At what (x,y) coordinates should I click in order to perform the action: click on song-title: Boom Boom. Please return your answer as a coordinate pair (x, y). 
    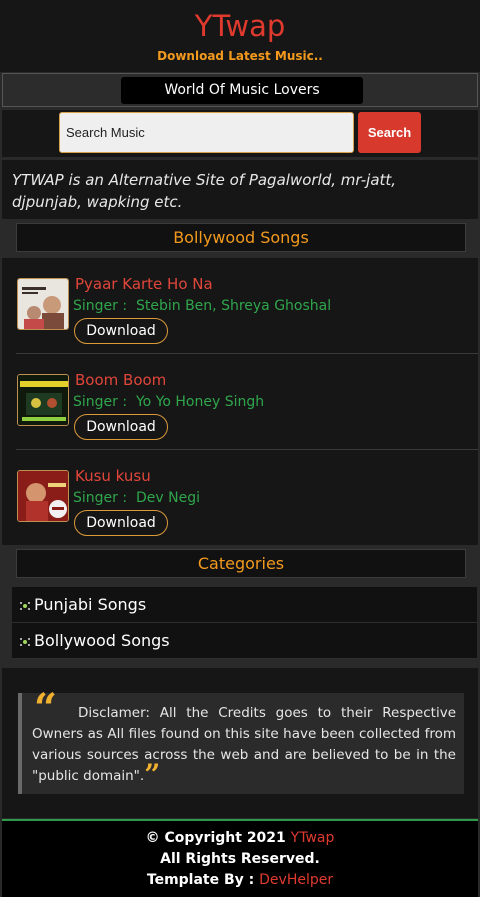
    Looking at the image, I should click on (120, 380).